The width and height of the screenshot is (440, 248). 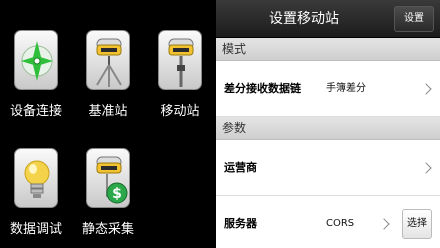 What do you see at coordinates (180, 60) in the screenshot?
I see `gnss-rover-pole-icon` at bounding box center [180, 60].